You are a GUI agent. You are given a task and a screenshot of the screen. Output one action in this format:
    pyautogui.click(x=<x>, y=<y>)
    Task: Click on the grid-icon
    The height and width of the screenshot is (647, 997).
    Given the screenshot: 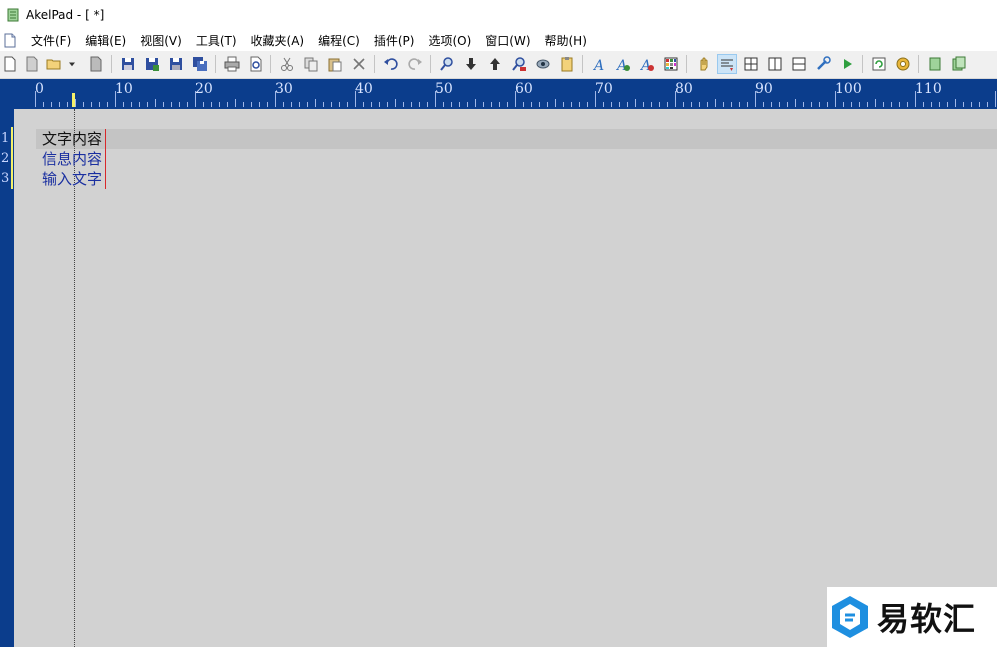 What is the action you would take?
    pyautogui.click(x=671, y=64)
    